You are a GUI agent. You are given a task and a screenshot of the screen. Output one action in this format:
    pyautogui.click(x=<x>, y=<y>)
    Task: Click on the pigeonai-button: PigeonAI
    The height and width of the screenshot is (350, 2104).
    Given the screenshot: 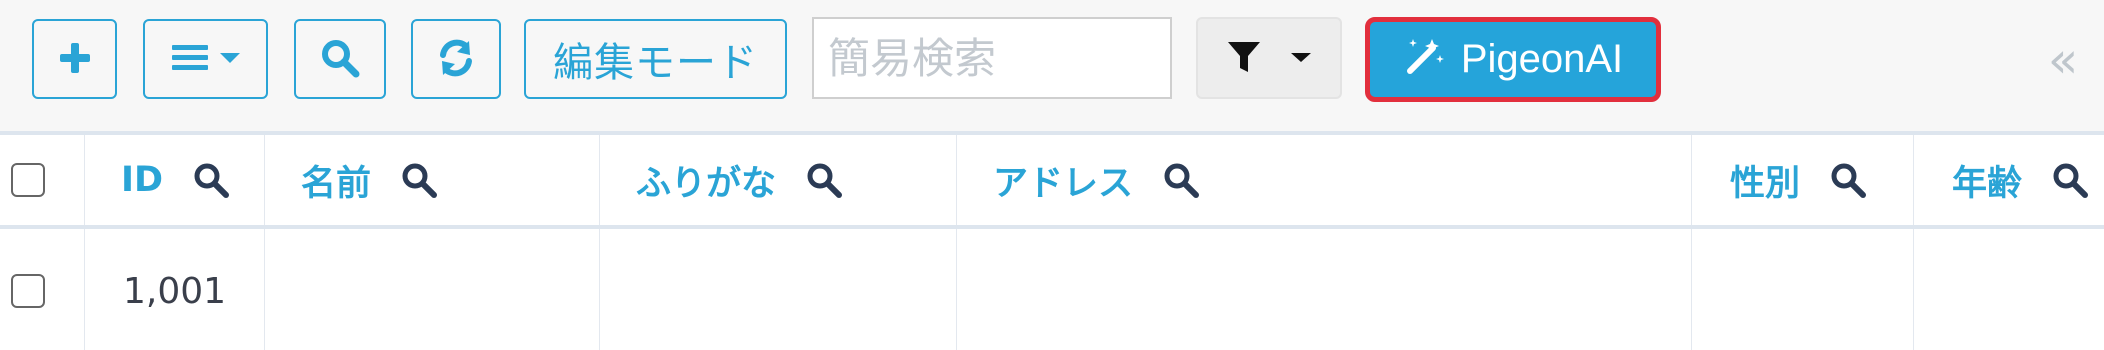 What is the action you would take?
    pyautogui.click(x=1513, y=59)
    